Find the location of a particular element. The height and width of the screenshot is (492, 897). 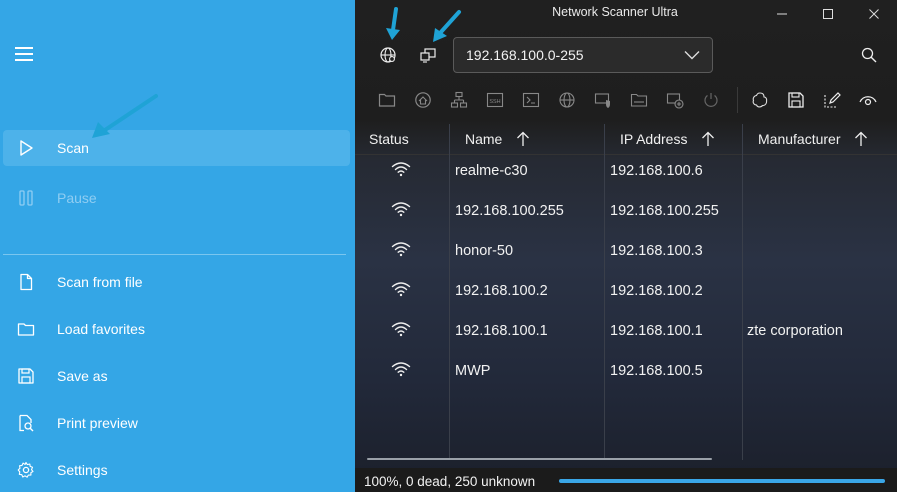

toolbar-divider is located at coordinates (737, 100).